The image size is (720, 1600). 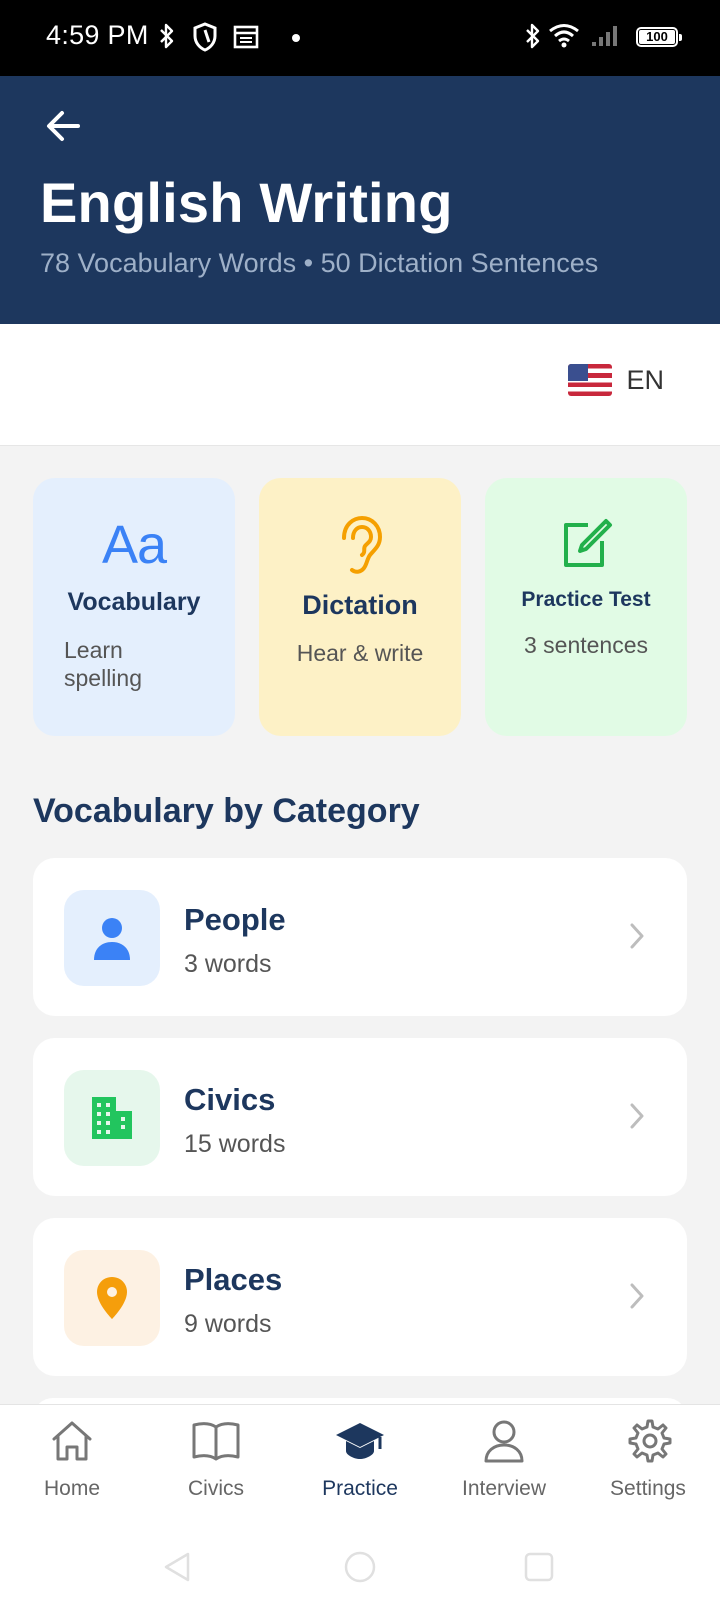 What do you see at coordinates (134, 545) in the screenshot?
I see `text-aa-icon: Aa` at bounding box center [134, 545].